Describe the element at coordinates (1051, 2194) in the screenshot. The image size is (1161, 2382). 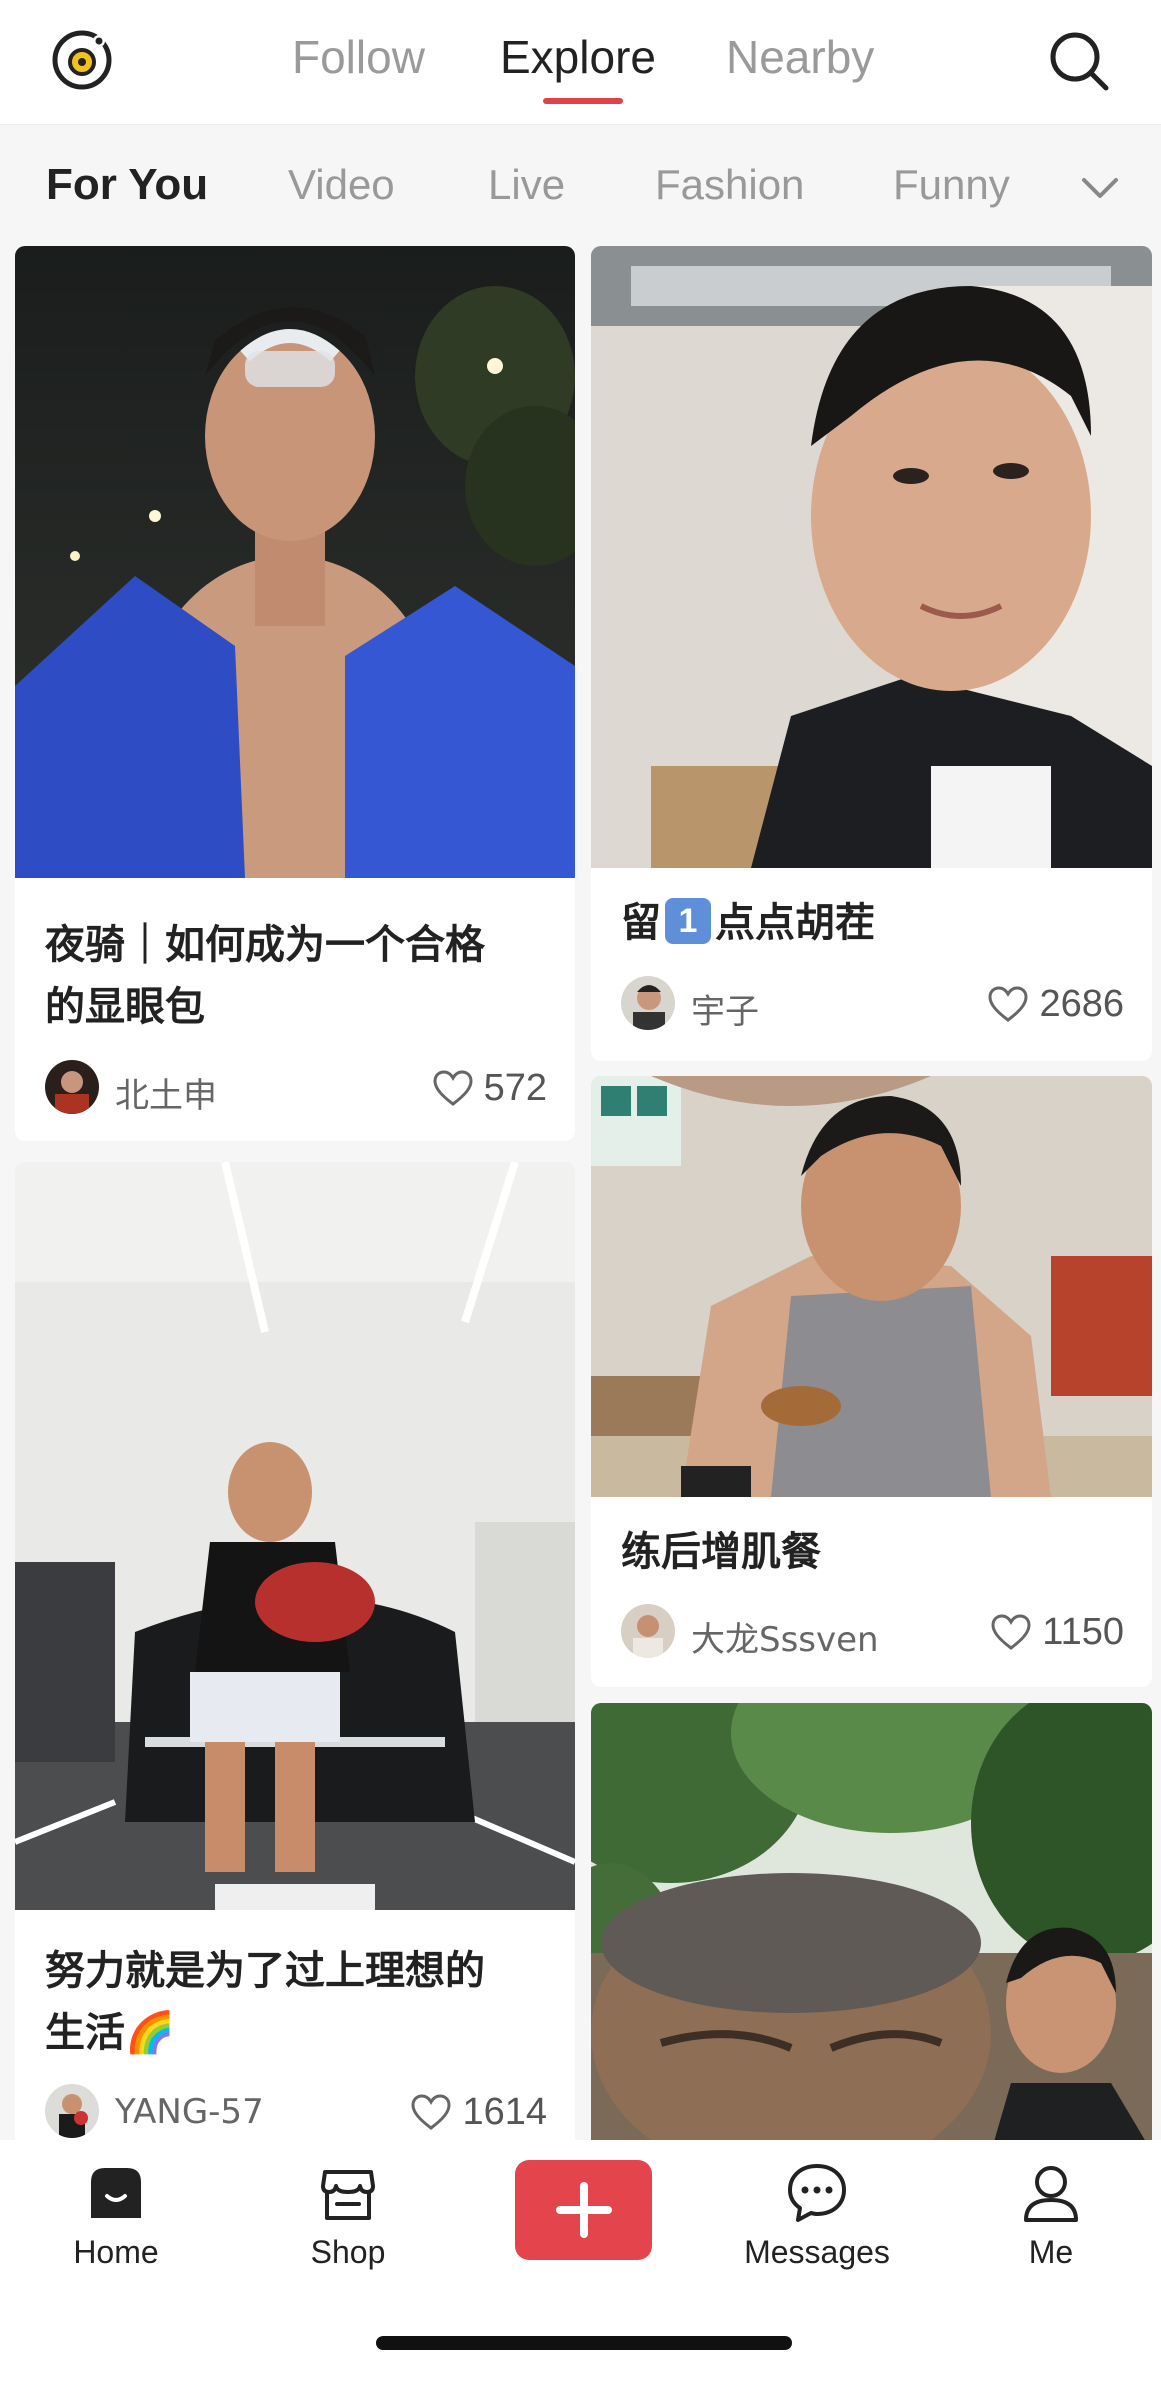
I see `profile-icon` at that location.